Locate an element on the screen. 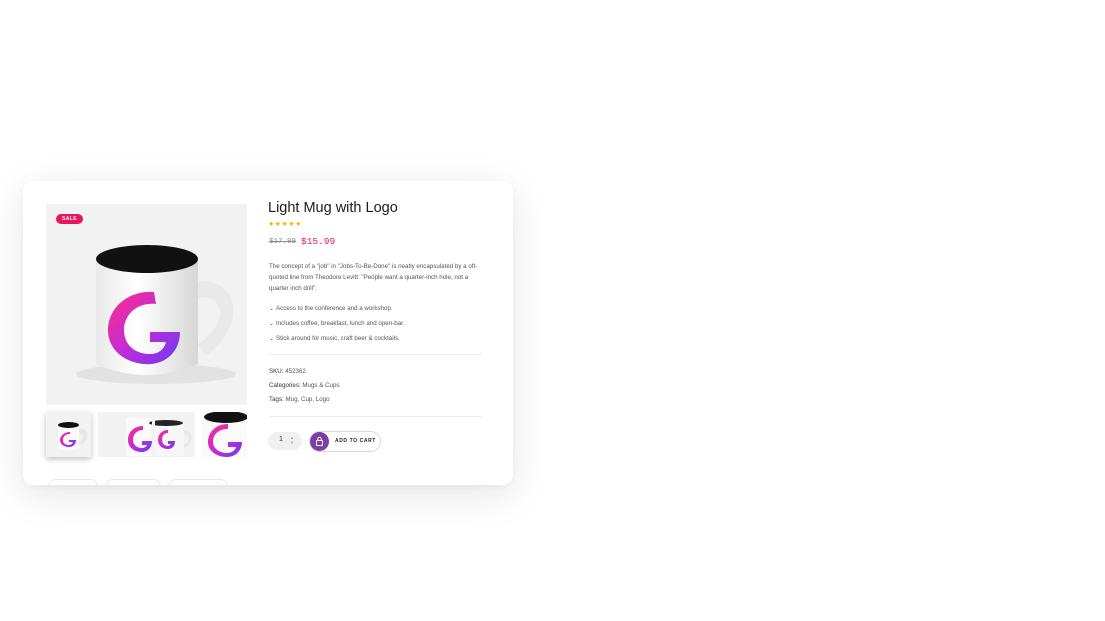 This screenshot has height=621, width=1105. tags-label: Tags: is located at coordinates (276, 399).